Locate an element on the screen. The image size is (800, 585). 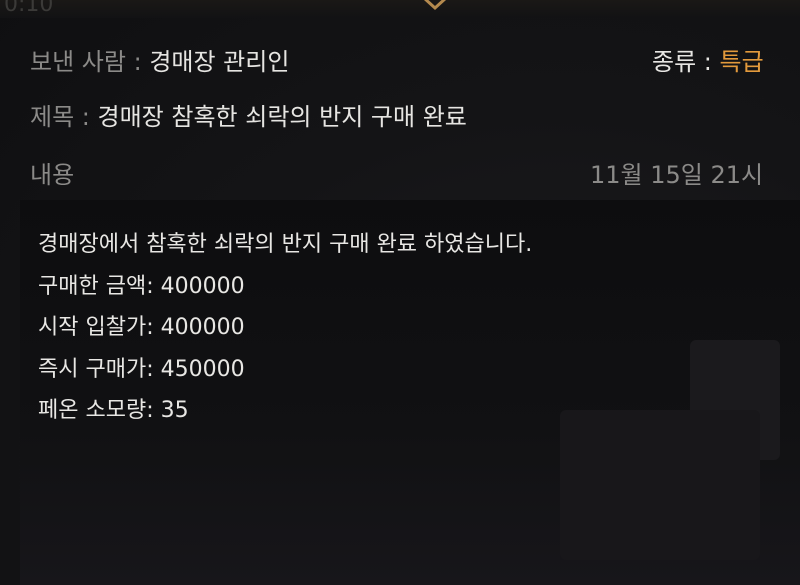
title-row: 제목 : 경매장 참혹한 쇠락의 반지 구매 완료 is located at coordinates (248, 114).